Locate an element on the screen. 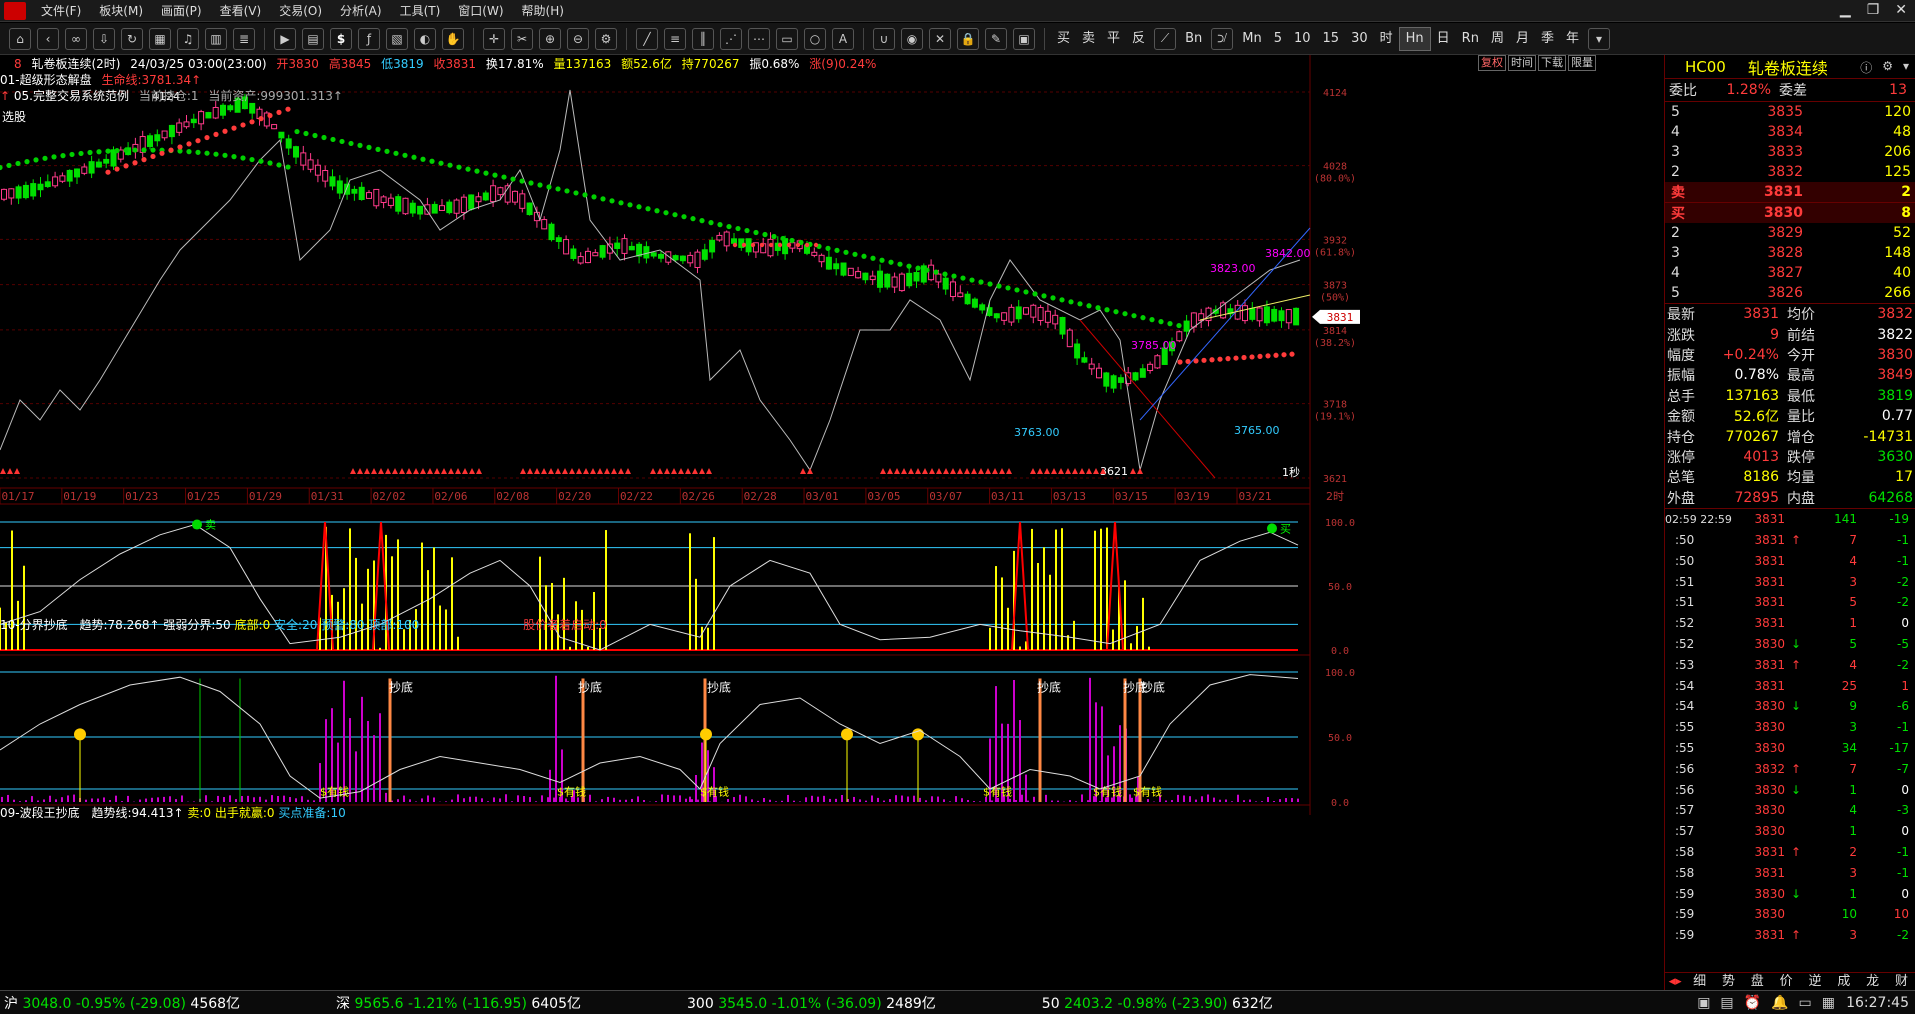 This screenshot has width=1915, height=1014. indicator-name: 09-波段王抄底 is located at coordinates (40, 813).